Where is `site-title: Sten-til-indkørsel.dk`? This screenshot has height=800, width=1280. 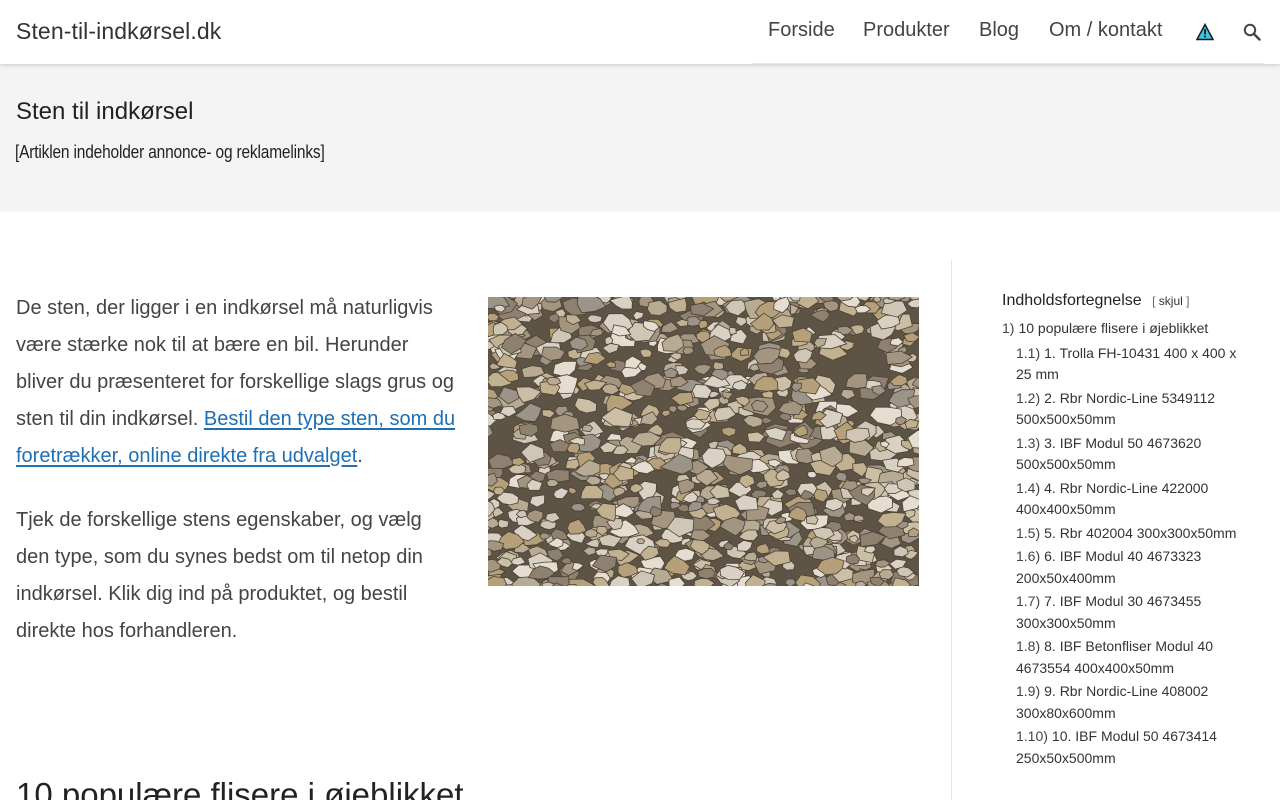
site-title: Sten-til-indkørsel.dk is located at coordinates (118, 31).